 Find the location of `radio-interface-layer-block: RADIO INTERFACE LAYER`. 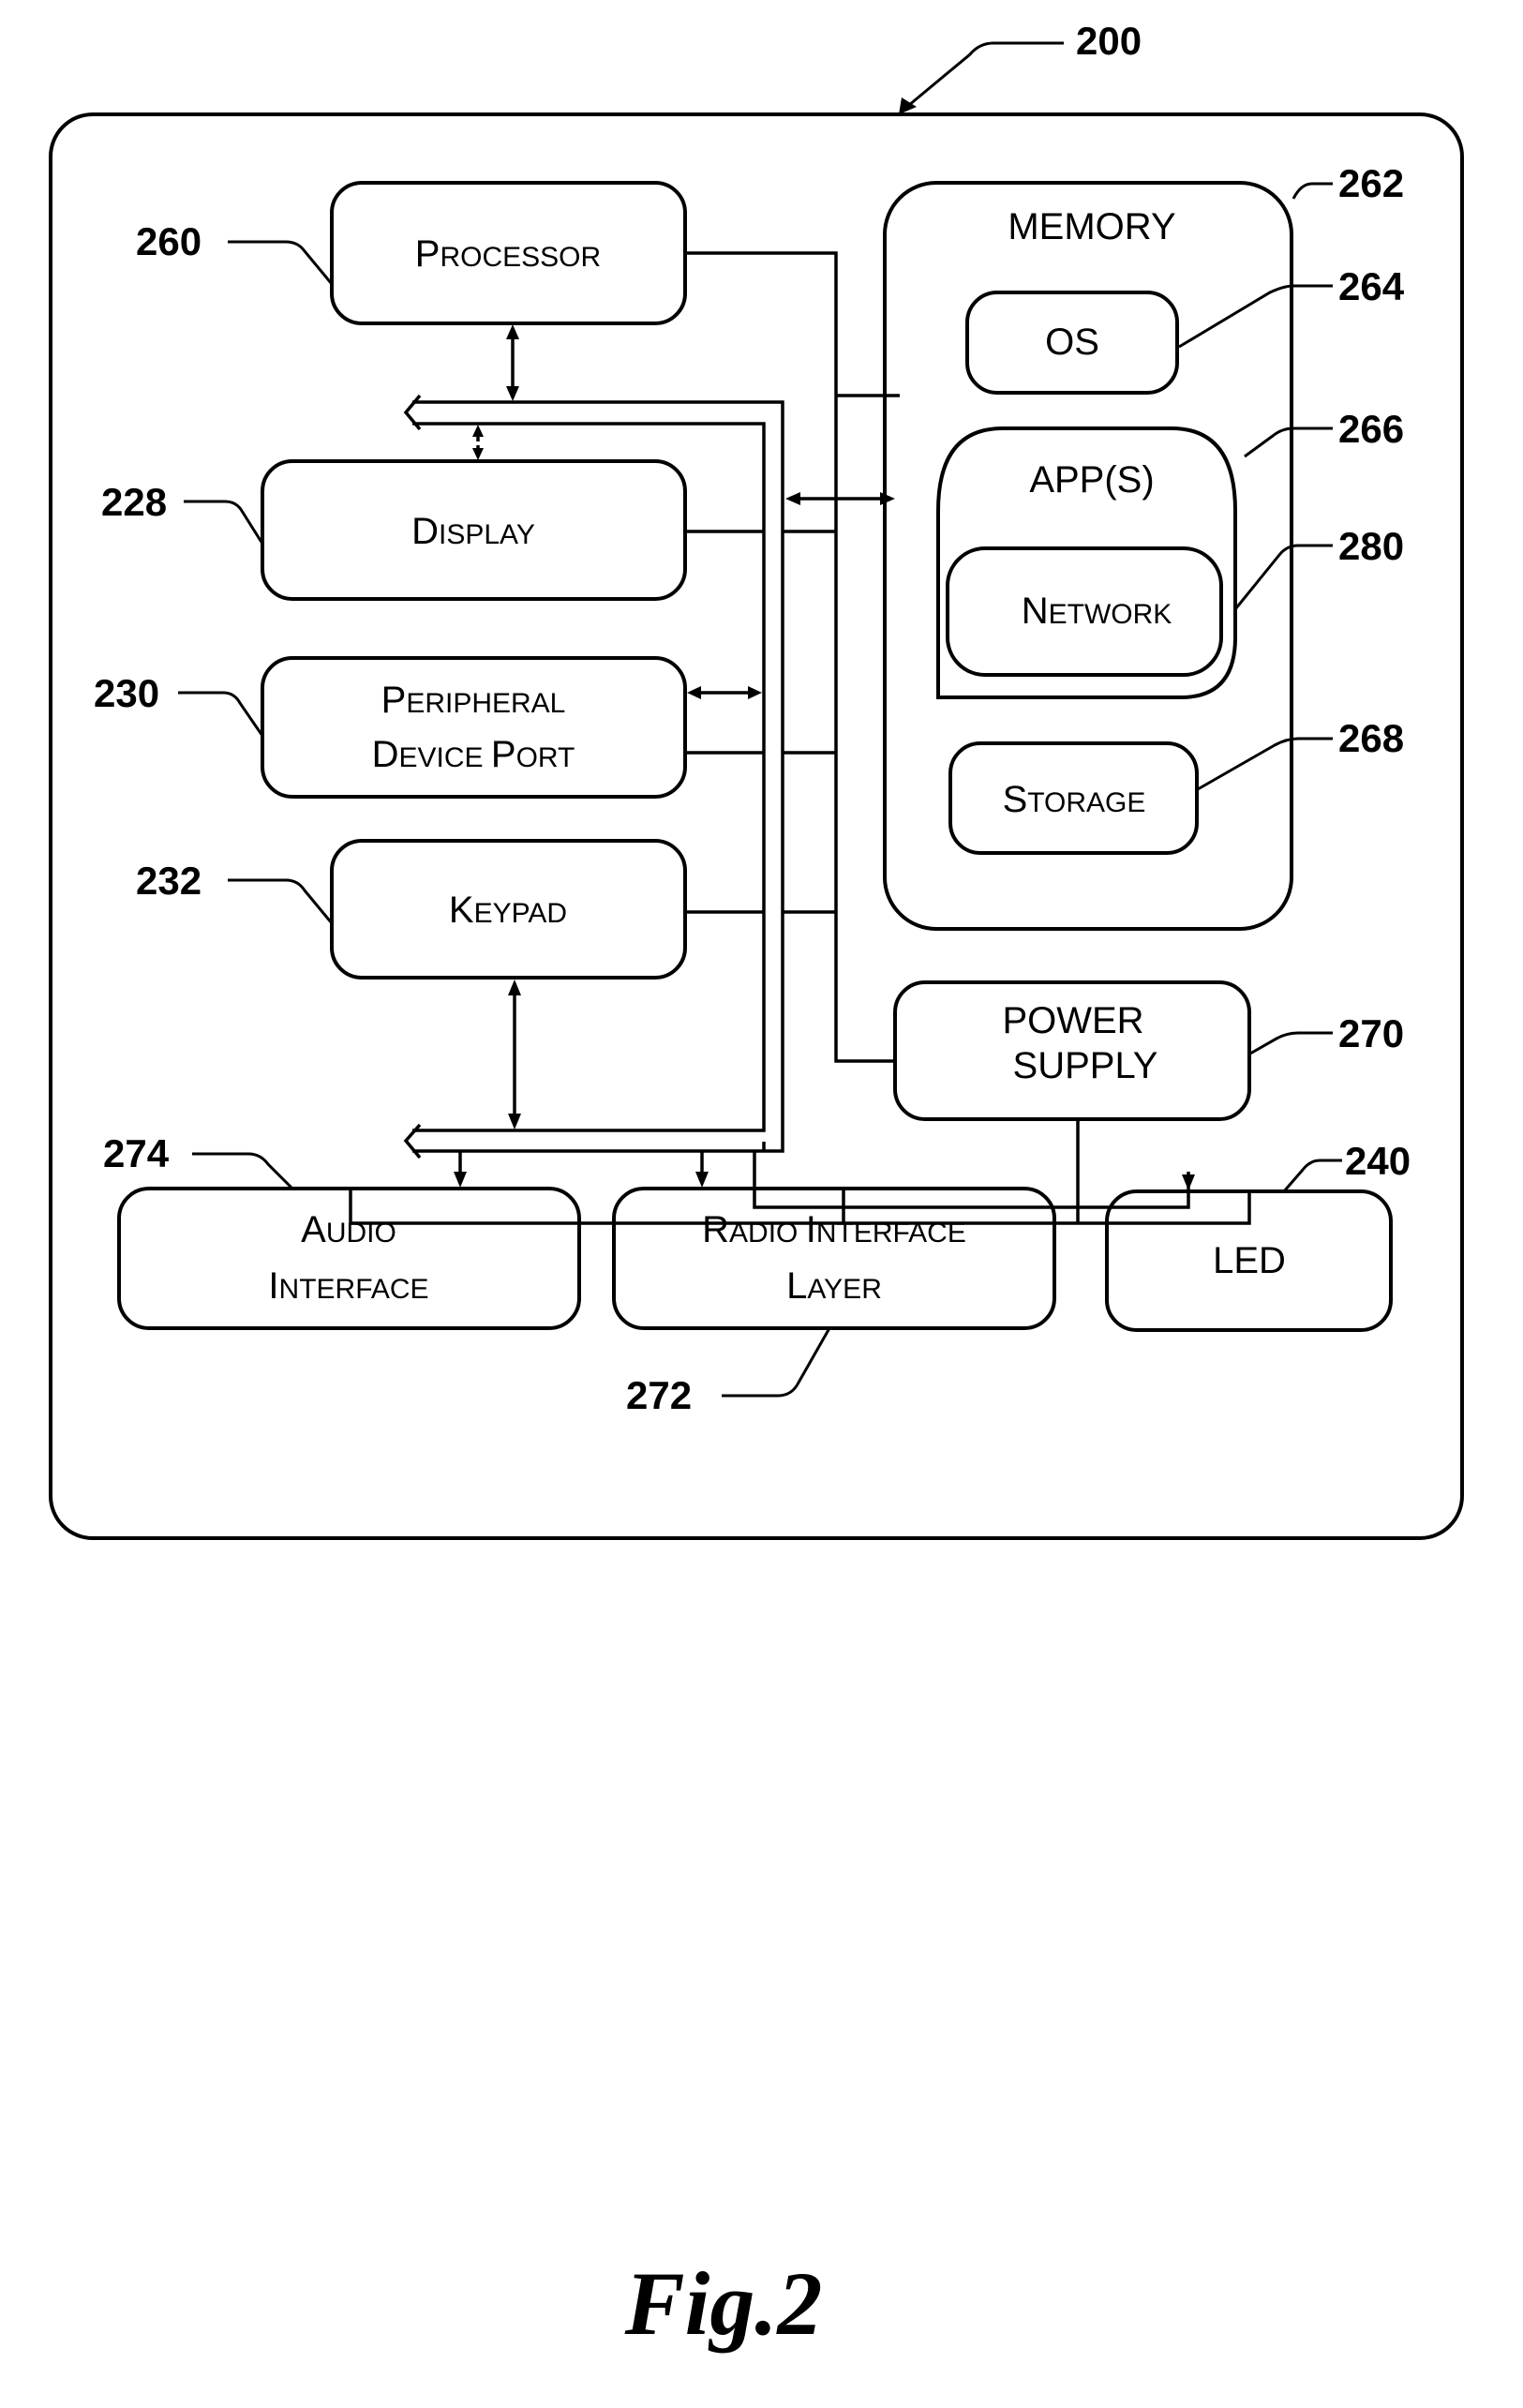

radio-interface-layer-block: RADIO INTERFACE LAYER is located at coordinates (834, 1258).